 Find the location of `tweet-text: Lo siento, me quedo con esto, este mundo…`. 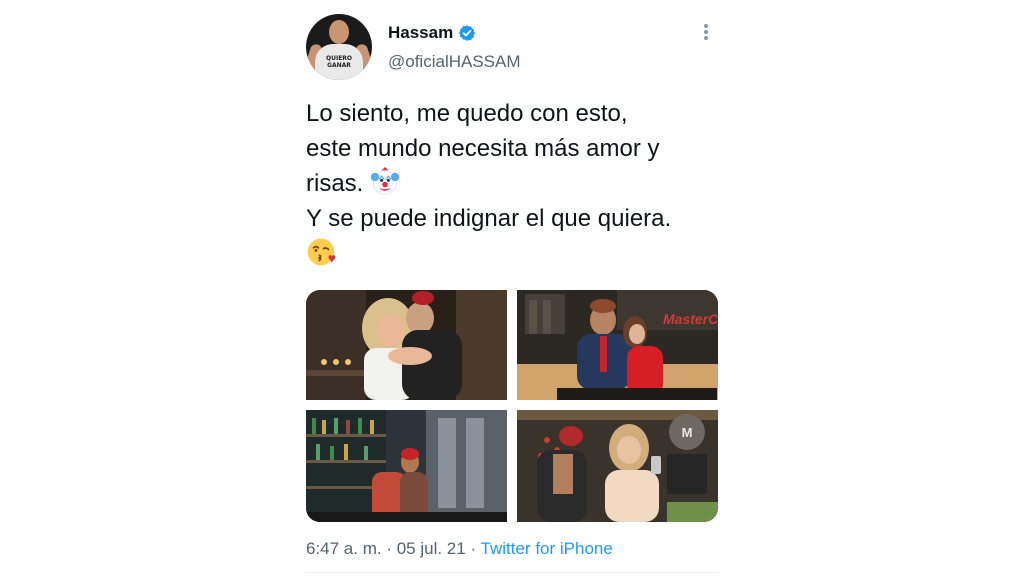

tweet-text: Lo siento, me quedo con esto, este mundo… is located at coordinates (512, 183).